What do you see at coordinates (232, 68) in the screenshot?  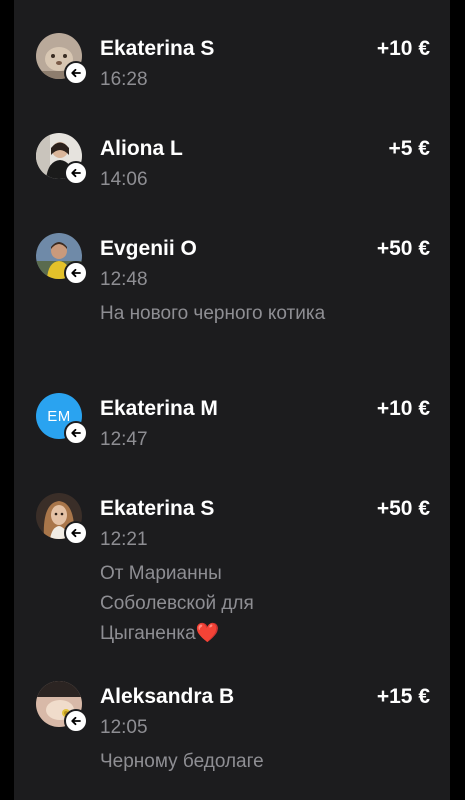 I see `transaction-item: Ekaterina S +10 € 16:28` at bounding box center [232, 68].